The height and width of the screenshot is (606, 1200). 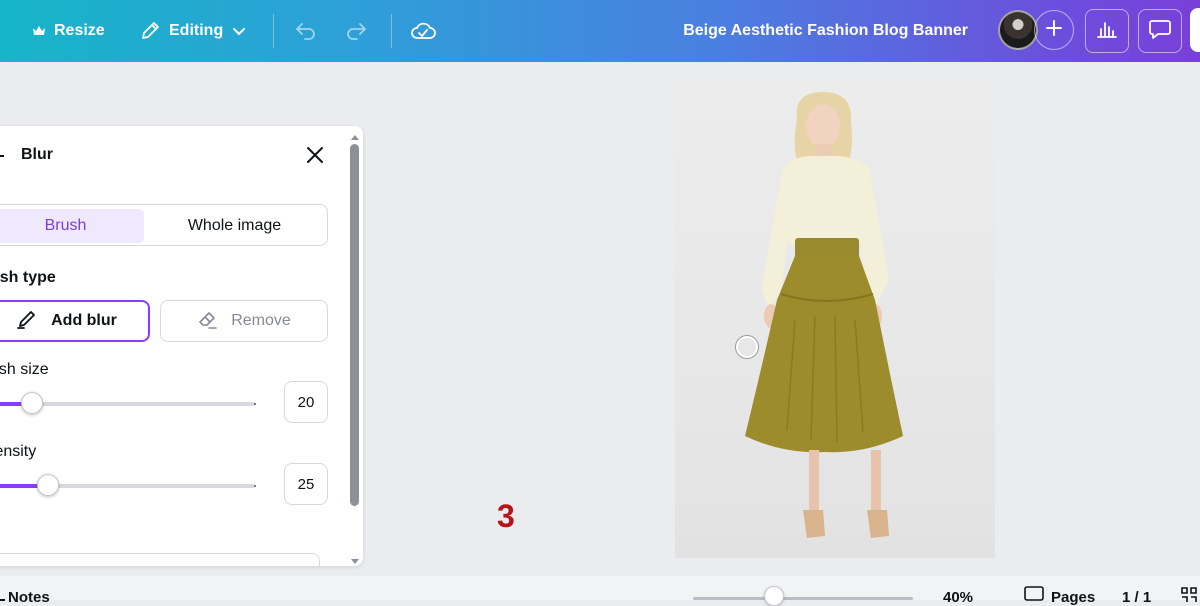 I want to click on comment-icon, so click(x=1160, y=31).